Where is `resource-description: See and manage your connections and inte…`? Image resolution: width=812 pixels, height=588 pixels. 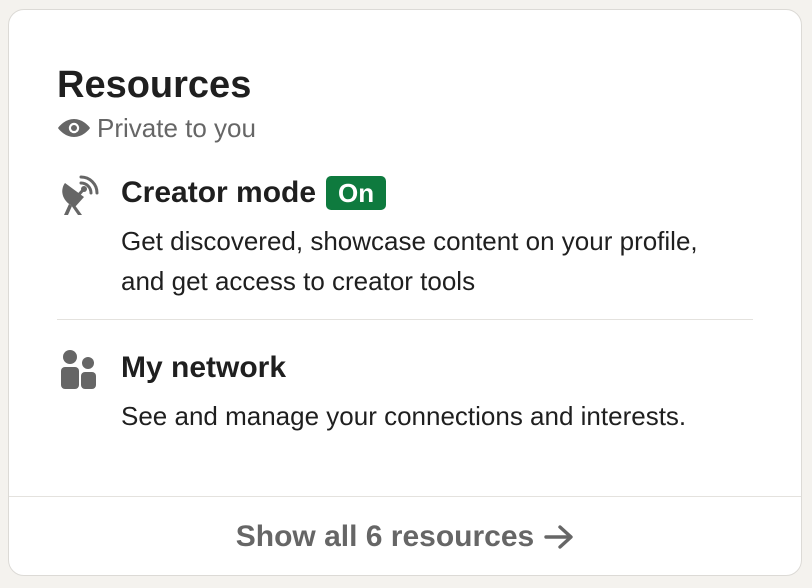
resource-description: See and manage your connections and inte… is located at coordinates (404, 416).